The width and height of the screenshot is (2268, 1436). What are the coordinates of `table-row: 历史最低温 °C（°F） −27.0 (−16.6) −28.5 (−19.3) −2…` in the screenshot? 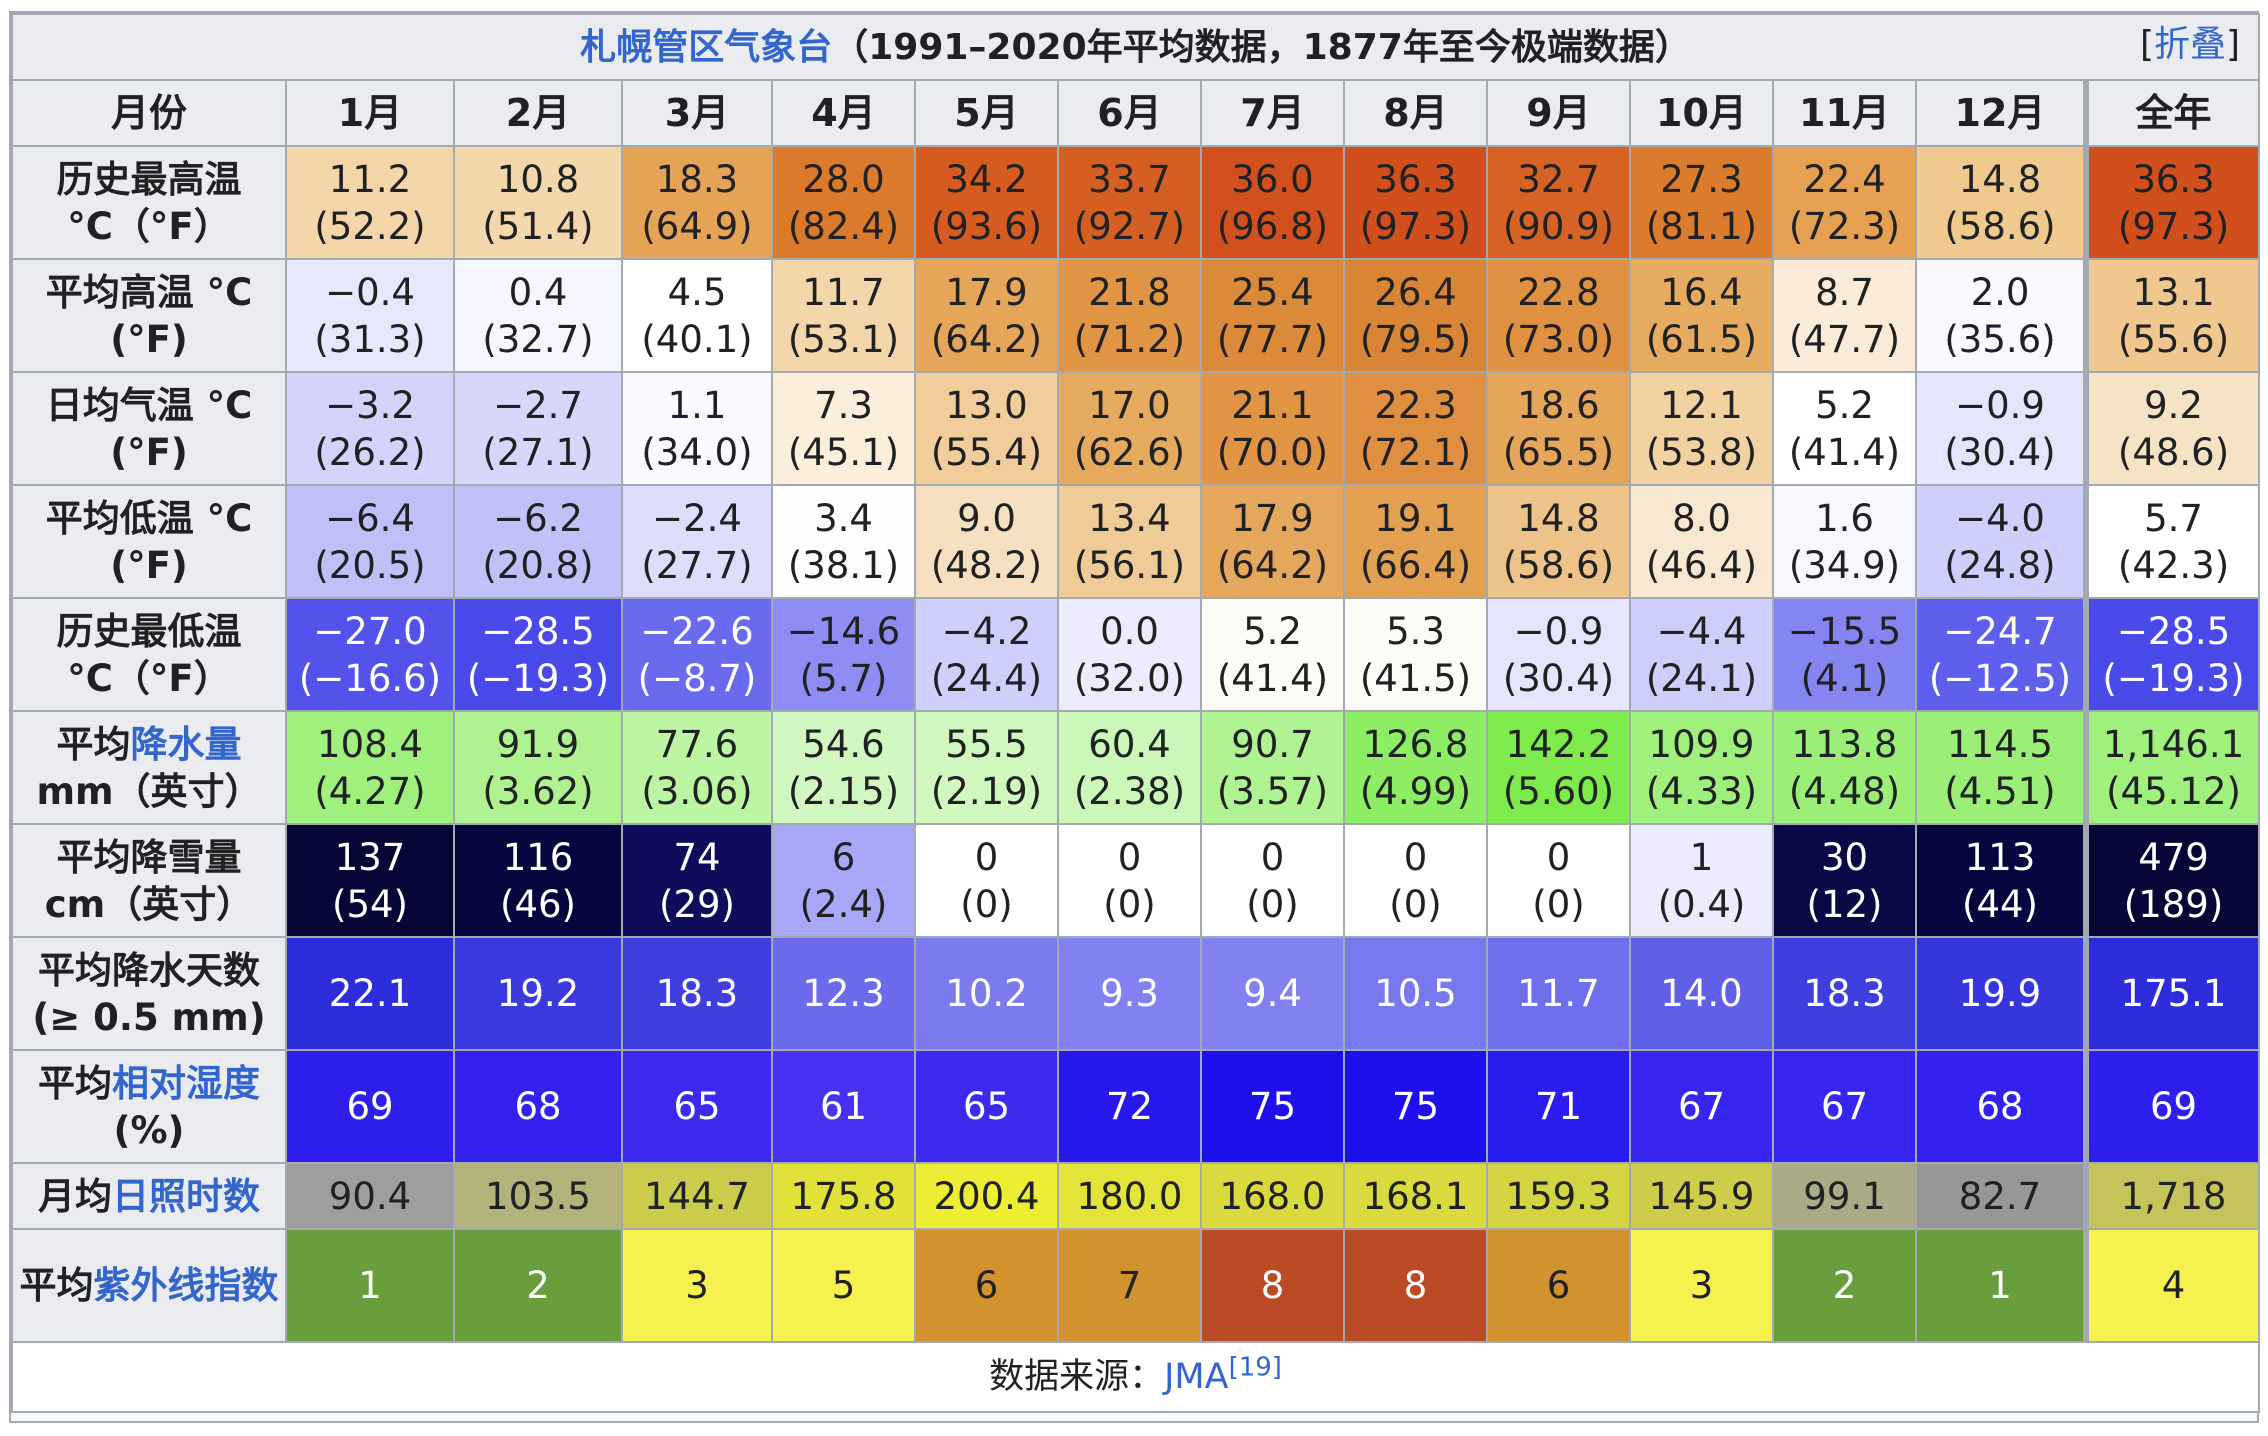 It's located at (1136, 654).